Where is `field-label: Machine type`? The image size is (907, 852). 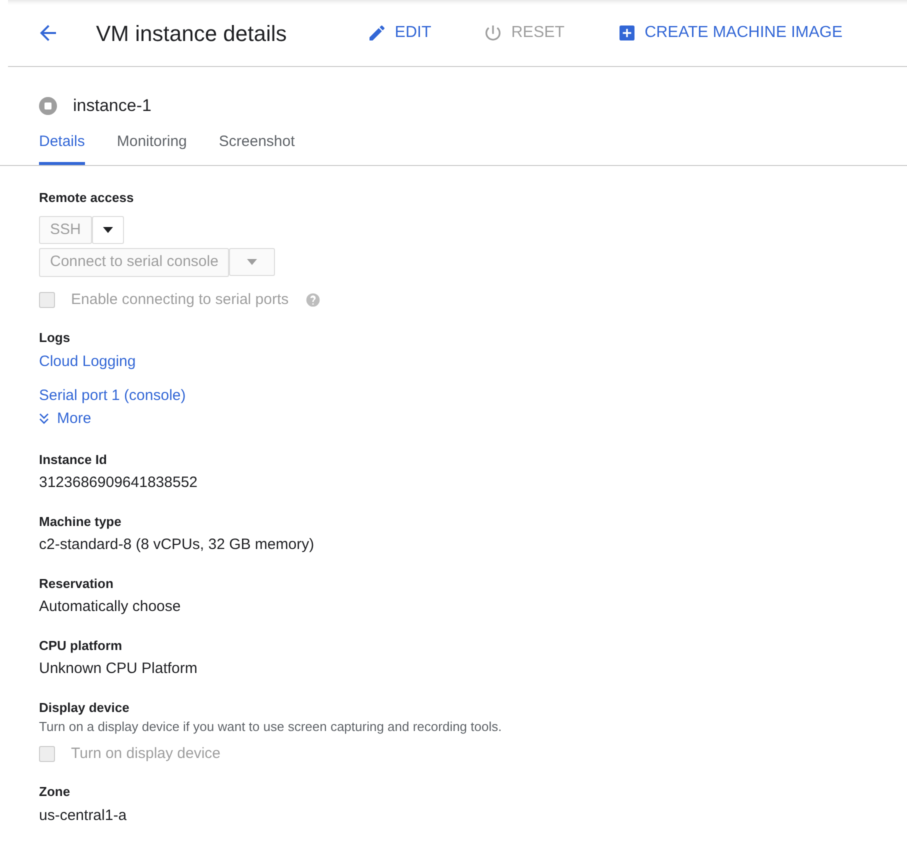 field-label: Machine type is located at coordinates (80, 521).